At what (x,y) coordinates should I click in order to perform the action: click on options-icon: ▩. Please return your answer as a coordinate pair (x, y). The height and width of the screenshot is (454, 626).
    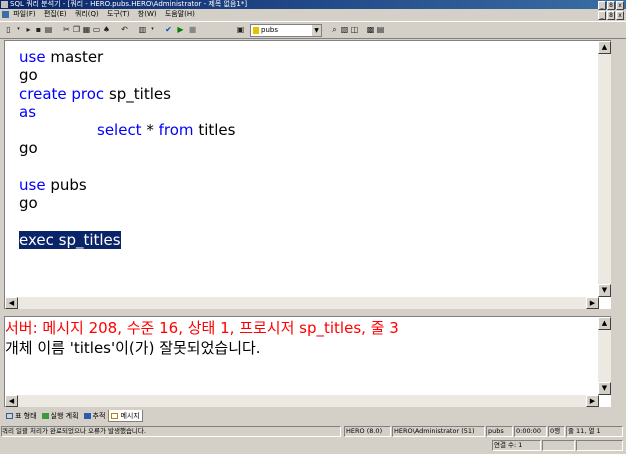
    Looking at the image, I should click on (370, 29).